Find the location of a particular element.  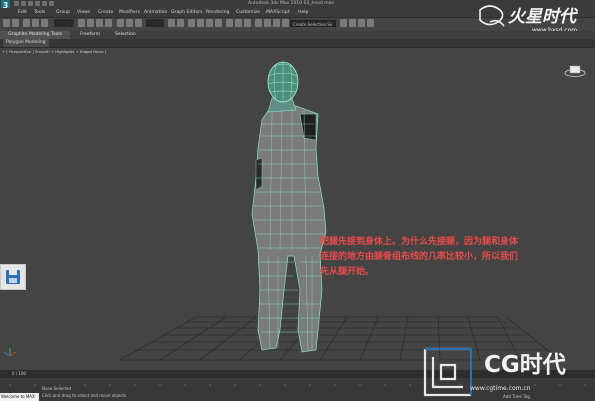

rendered-frame-icon is located at coordinates (361, 23).